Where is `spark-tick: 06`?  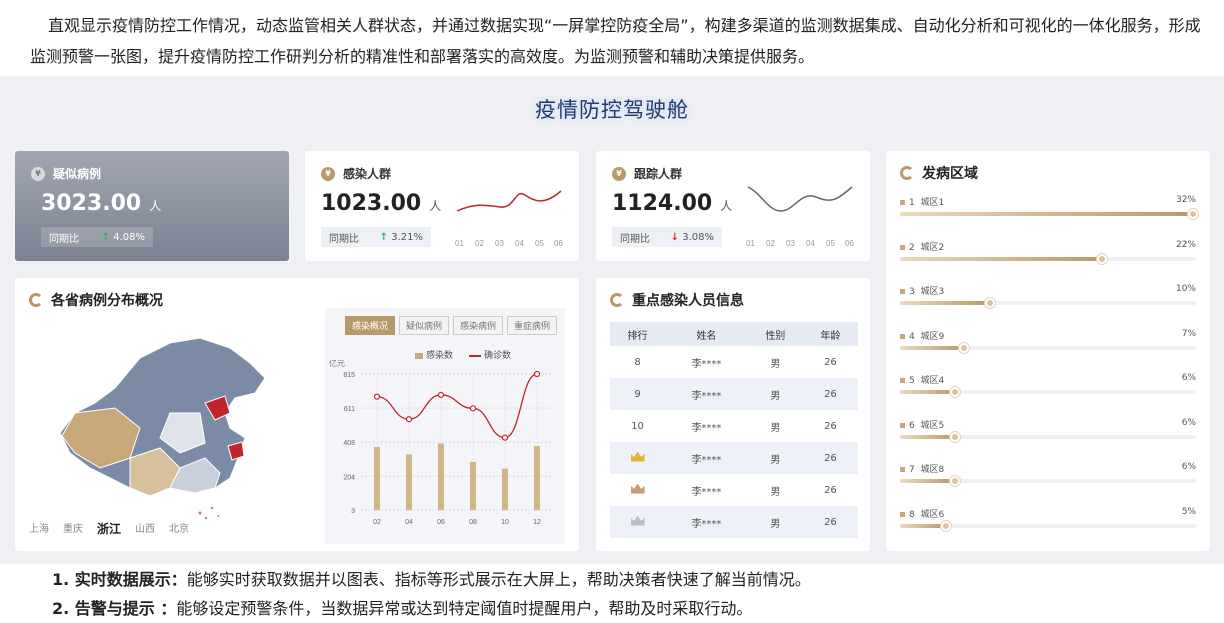 spark-tick: 06 is located at coordinates (558, 243).